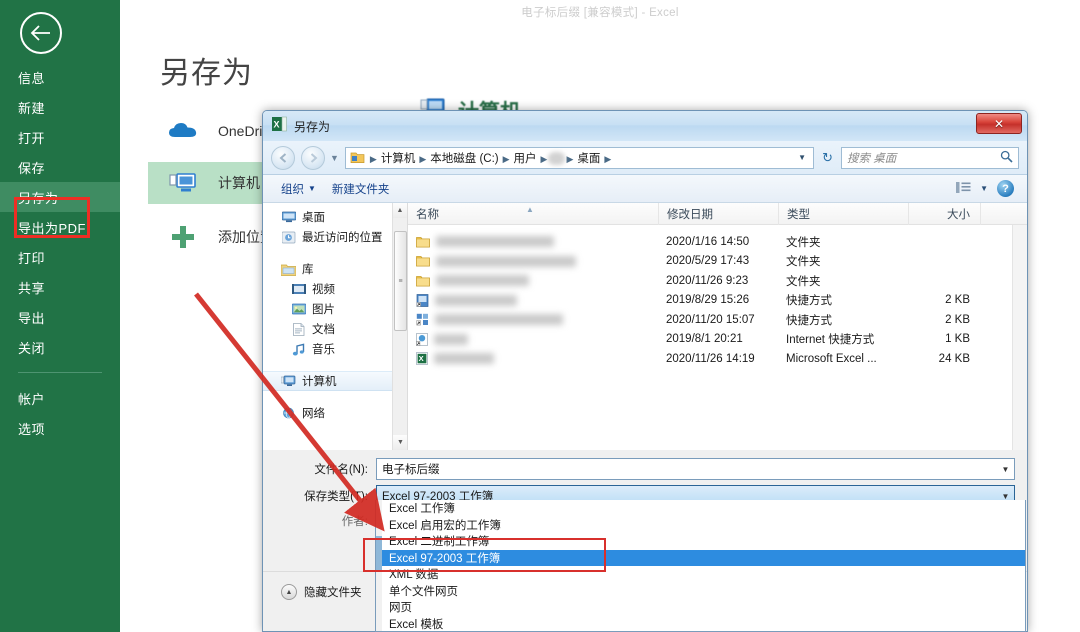  What do you see at coordinates (313, 157) in the screenshot?
I see `nav-forward-icon` at bounding box center [313, 157].